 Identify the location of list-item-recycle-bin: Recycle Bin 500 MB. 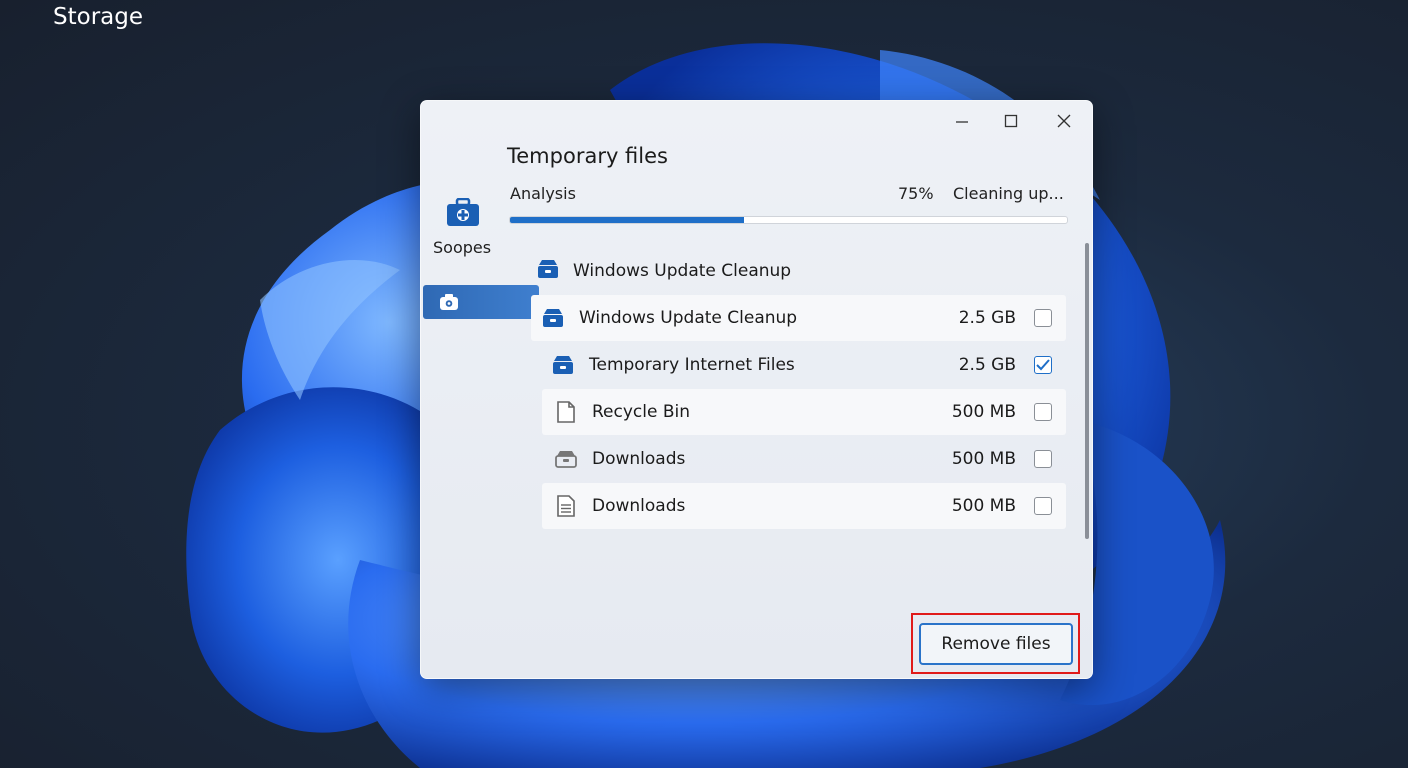
(804, 412).